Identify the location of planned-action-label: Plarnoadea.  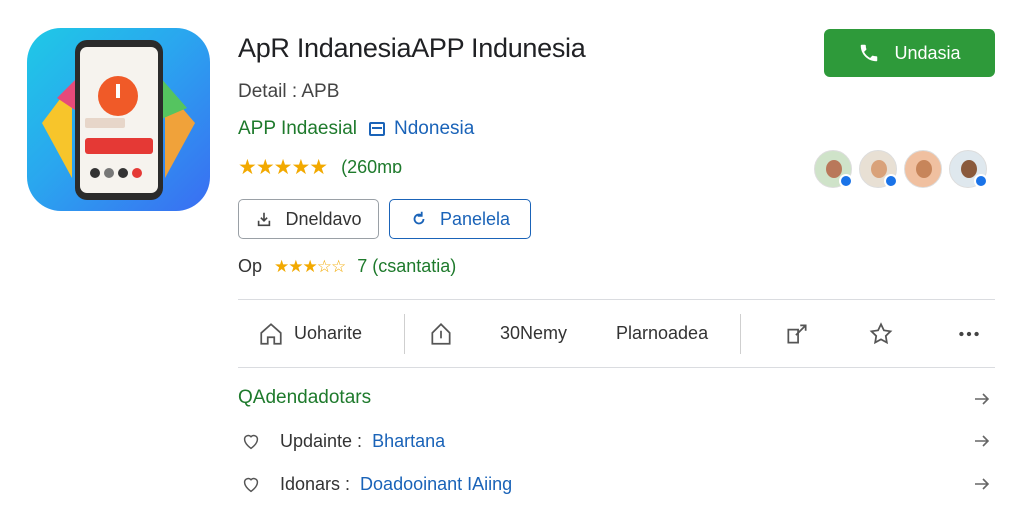
(662, 333).